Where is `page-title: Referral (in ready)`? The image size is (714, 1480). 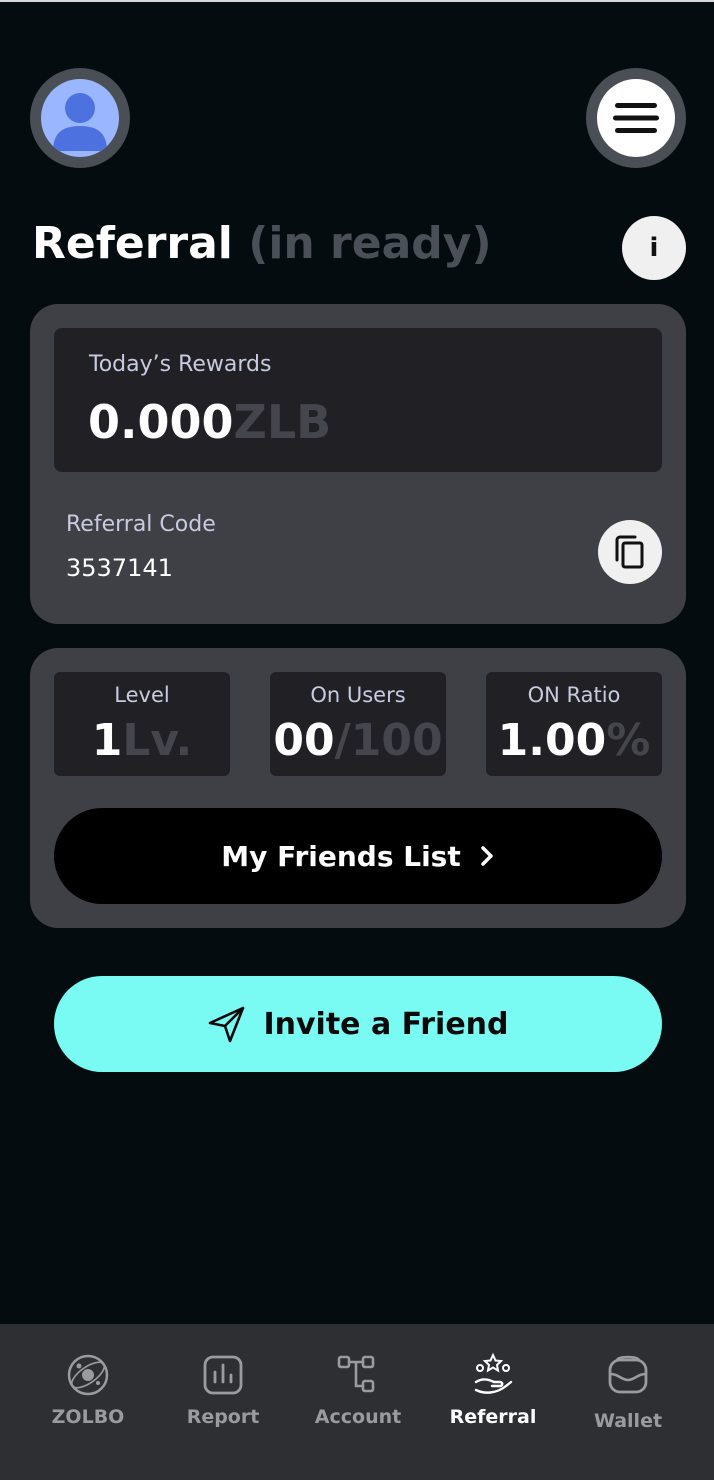 page-title: Referral (in ready) is located at coordinates (262, 244).